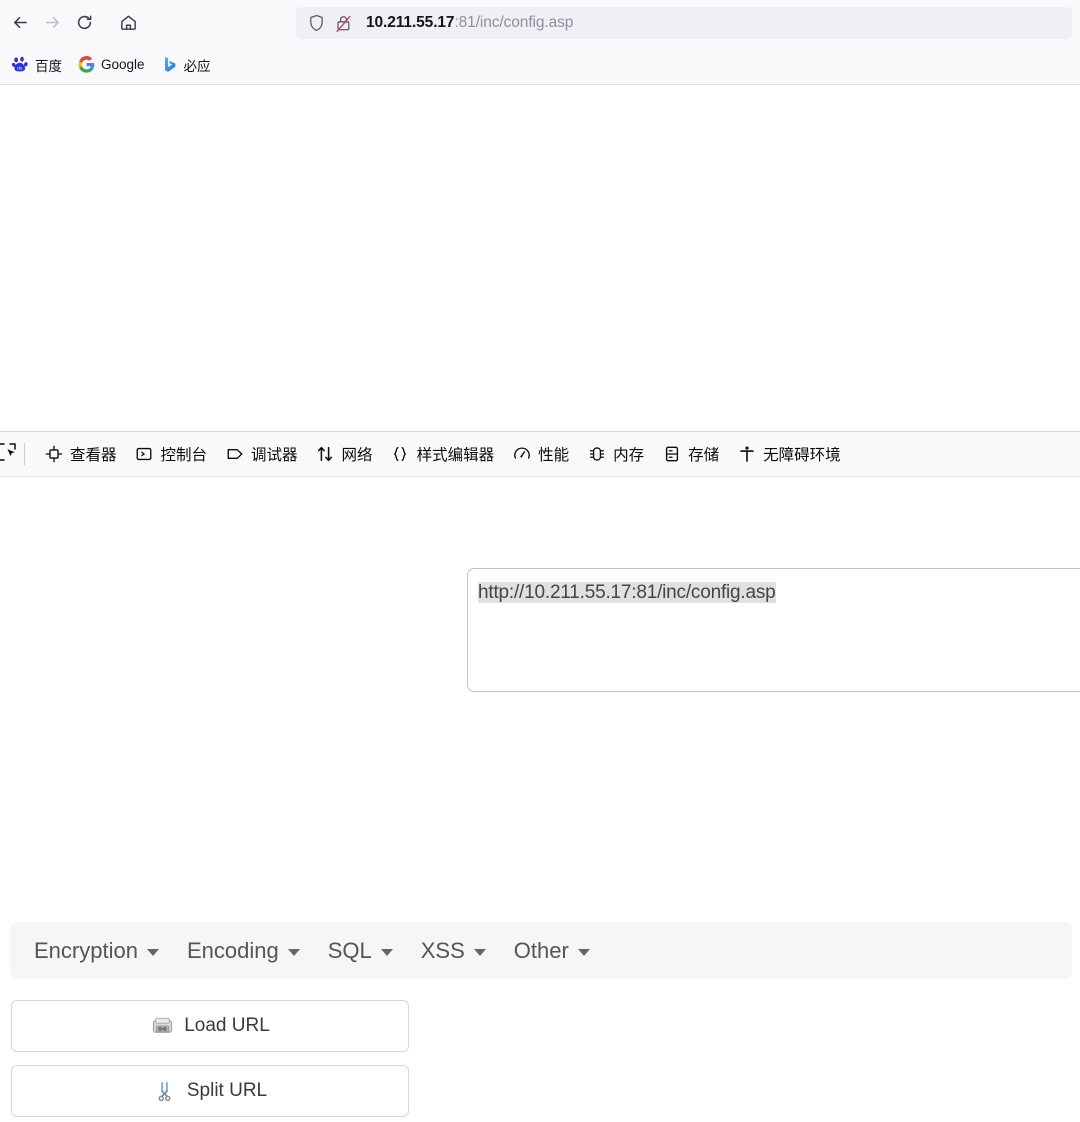 The height and width of the screenshot is (1122, 1080). I want to click on debugger-icon, so click(234, 454).